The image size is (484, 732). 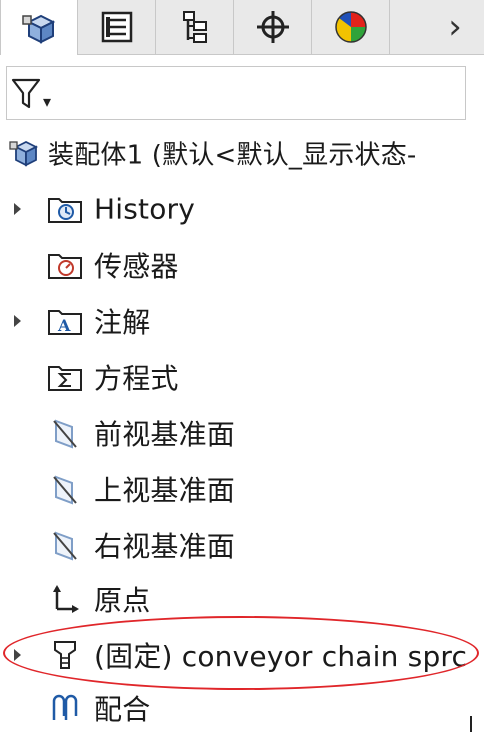 I want to click on equations-folder-icon, so click(x=65, y=377).